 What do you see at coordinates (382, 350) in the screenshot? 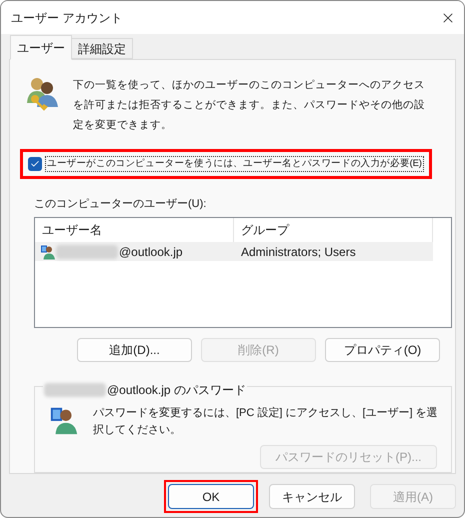
I see `button: プロパティ(O)` at bounding box center [382, 350].